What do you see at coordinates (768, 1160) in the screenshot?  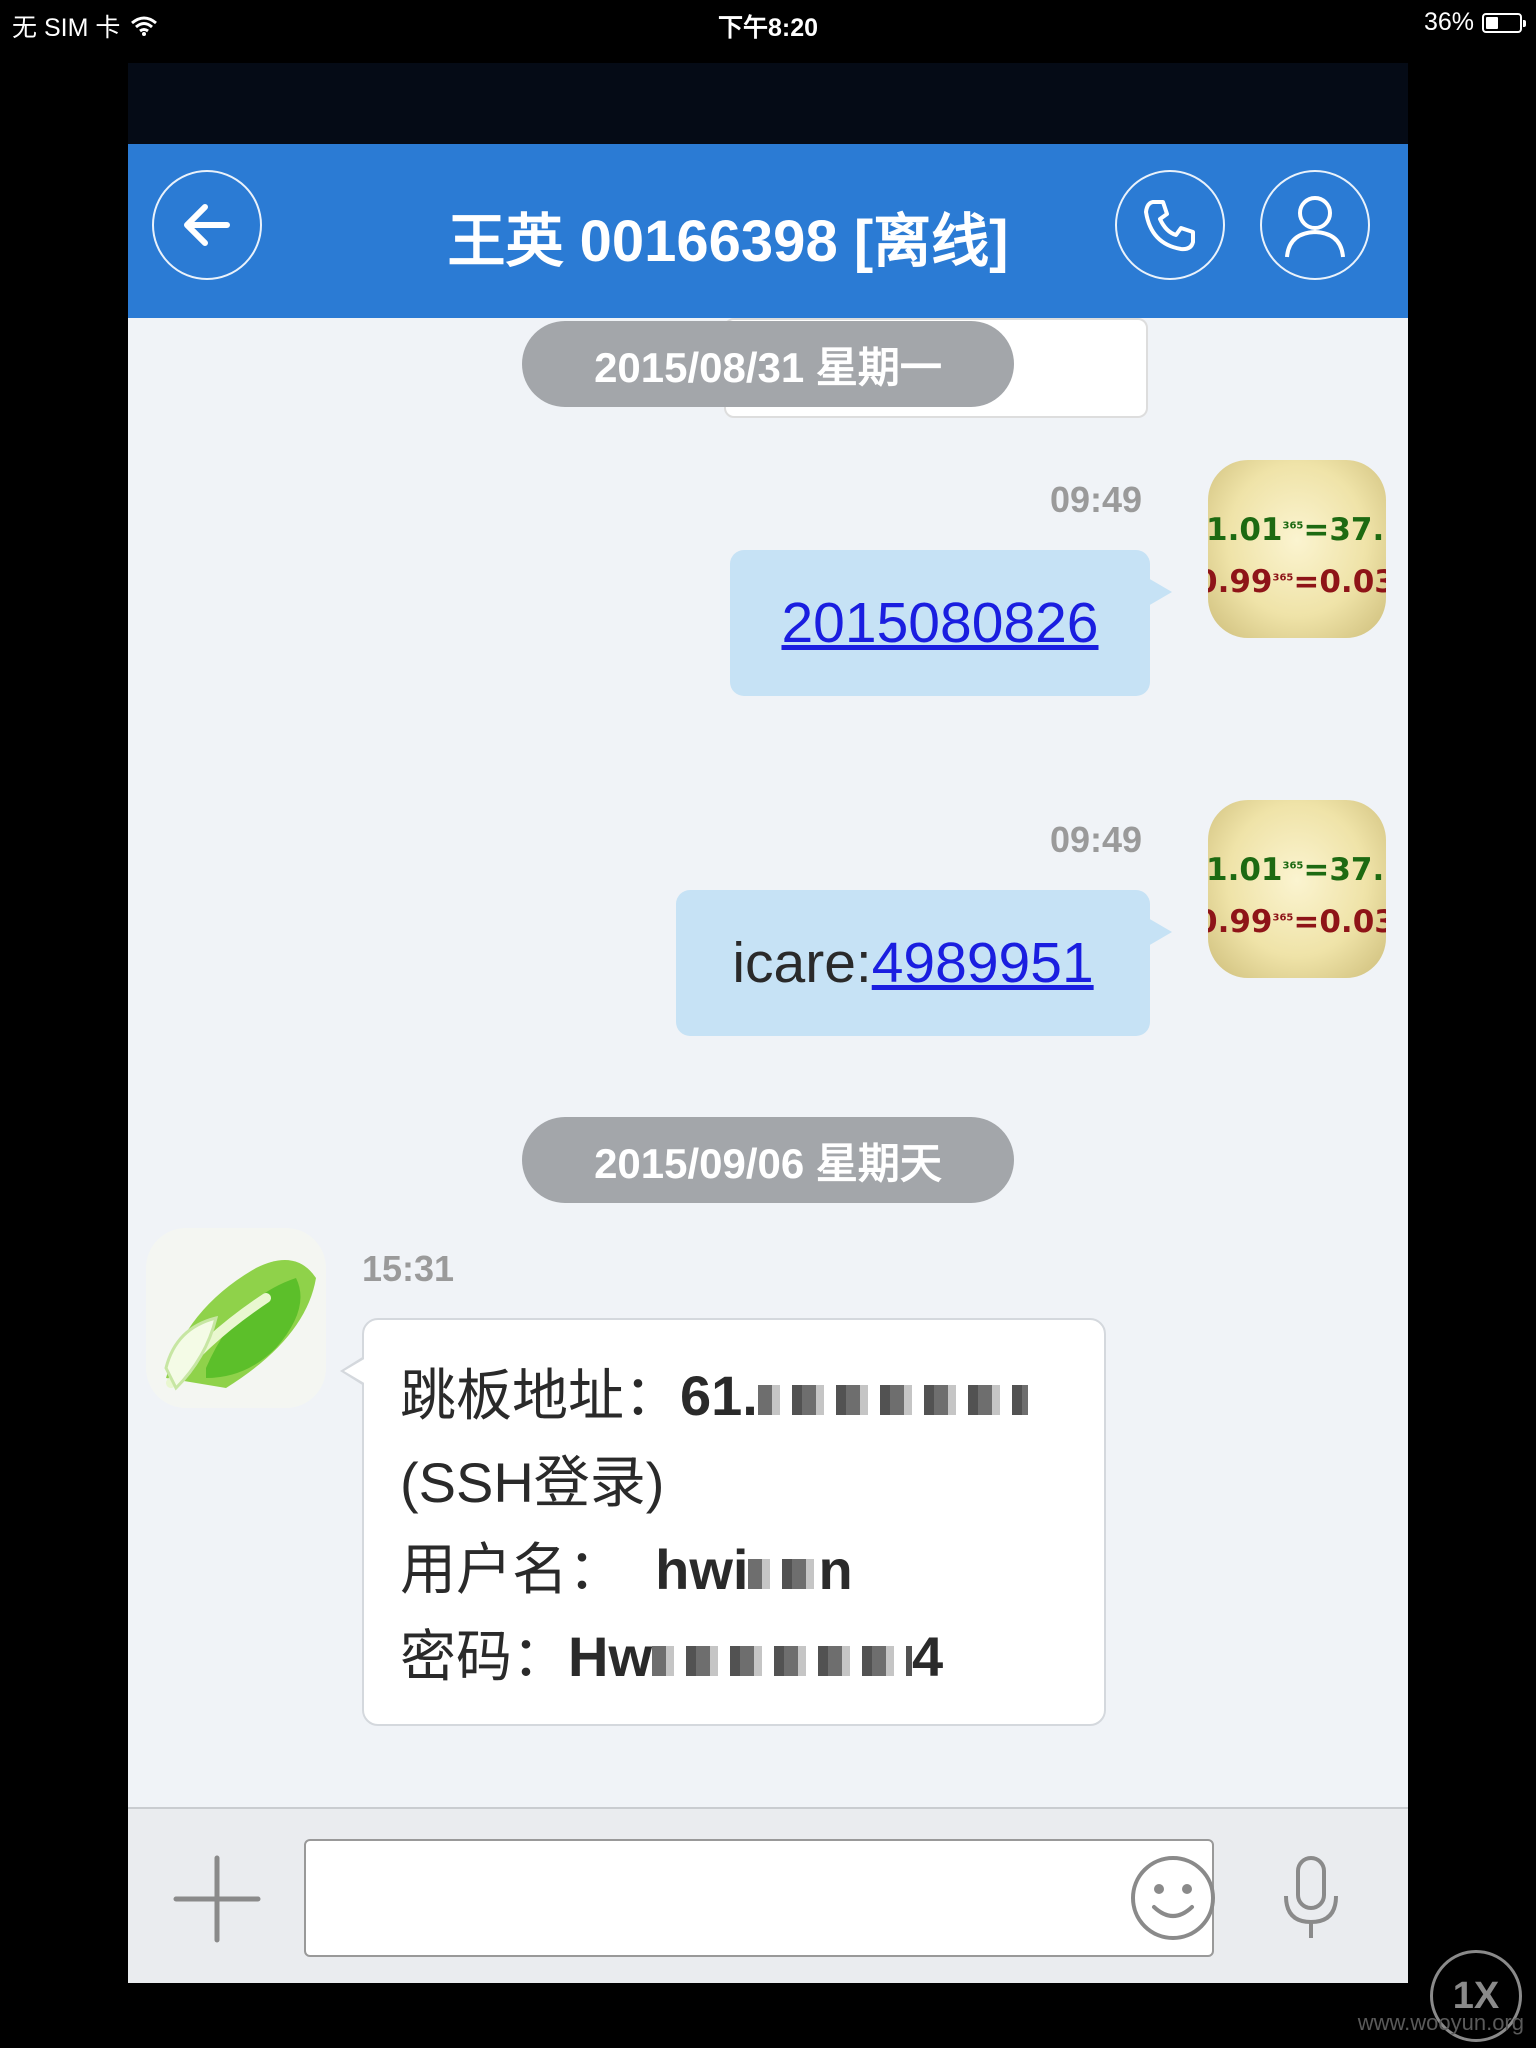 I see `date-separator: 2015/09/06 星期天` at bounding box center [768, 1160].